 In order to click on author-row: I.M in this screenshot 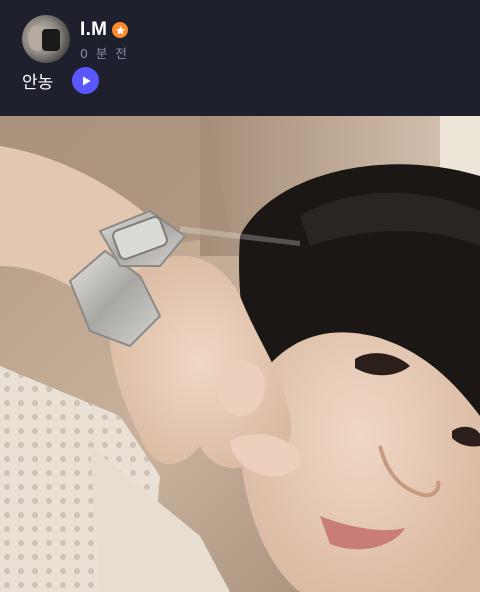, I will do `click(104, 30)`.